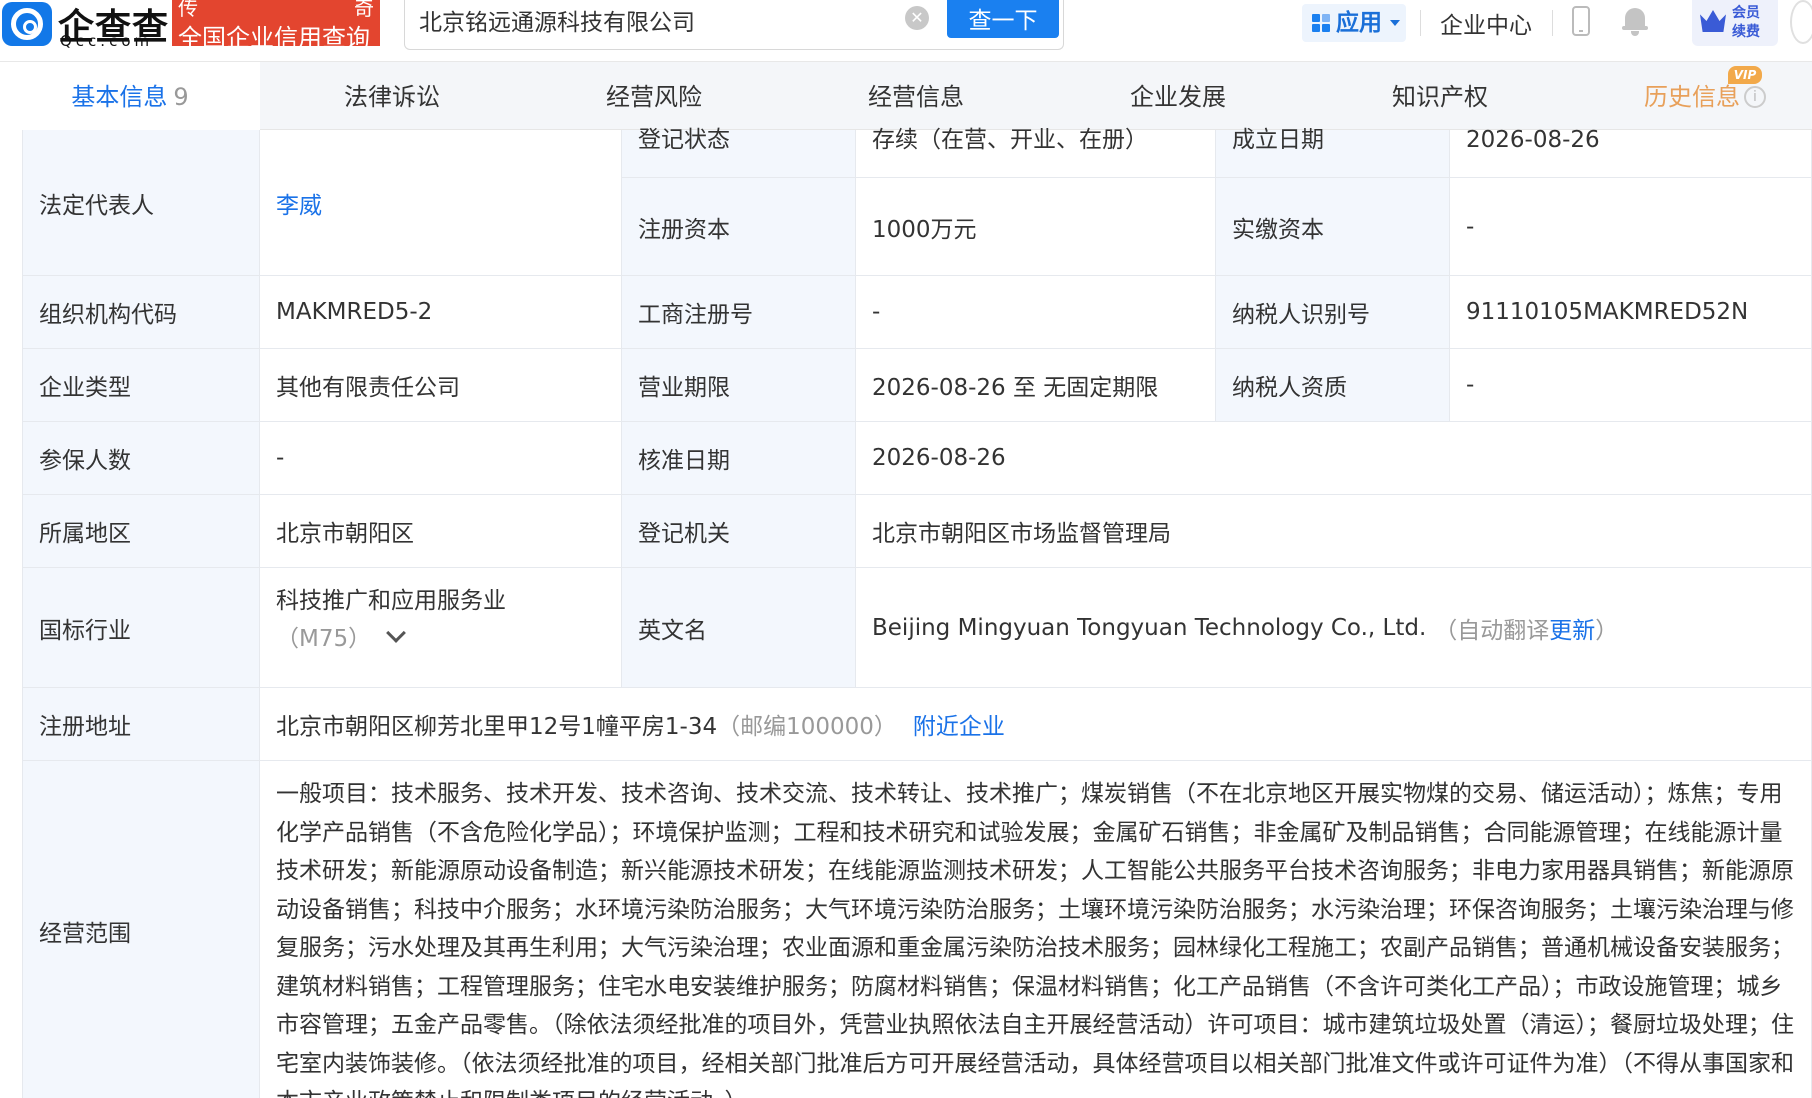 The image size is (1812, 1098). Describe the element at coordinates (1334, 458) in the screenshot. I see `approve-date-value: 2026-08-26` at that location.